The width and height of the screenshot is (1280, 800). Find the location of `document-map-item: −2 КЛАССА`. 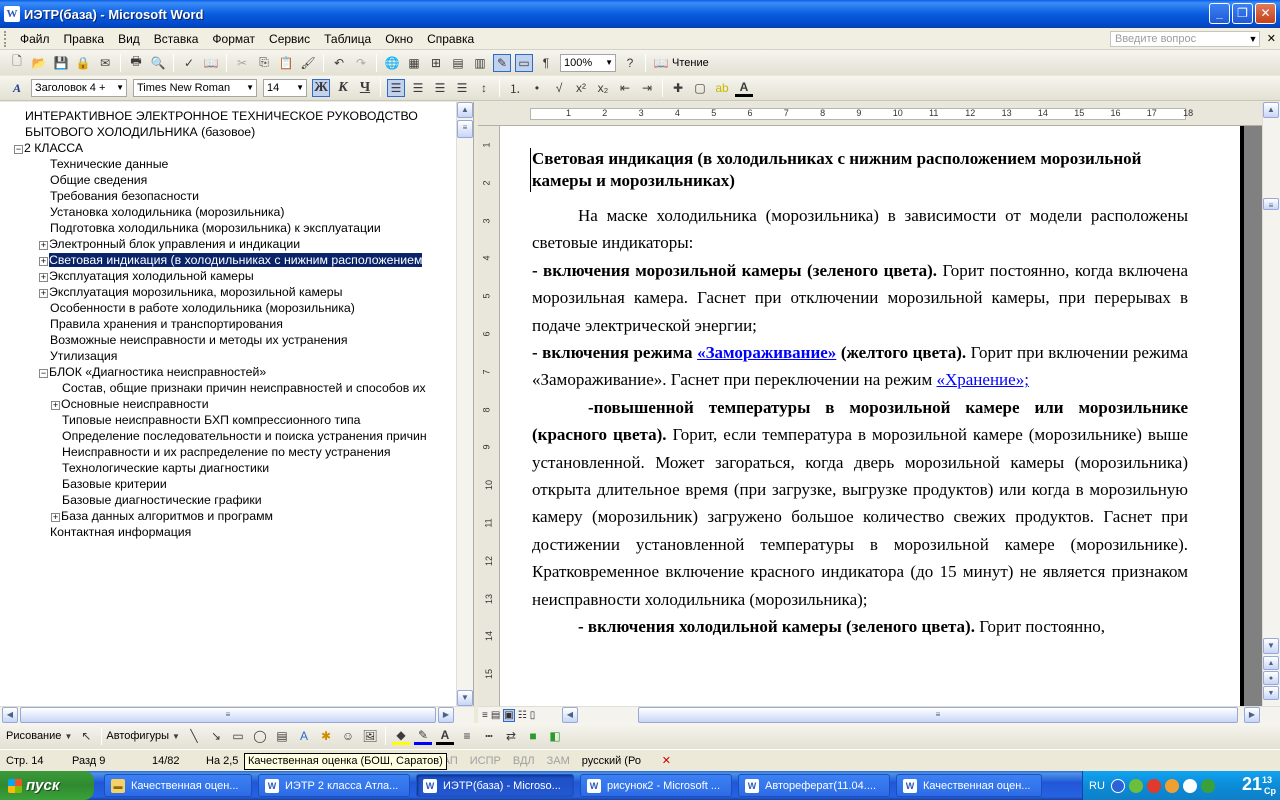

document-map-item: −2 КЛАССА is located at coordinates (228, 148).